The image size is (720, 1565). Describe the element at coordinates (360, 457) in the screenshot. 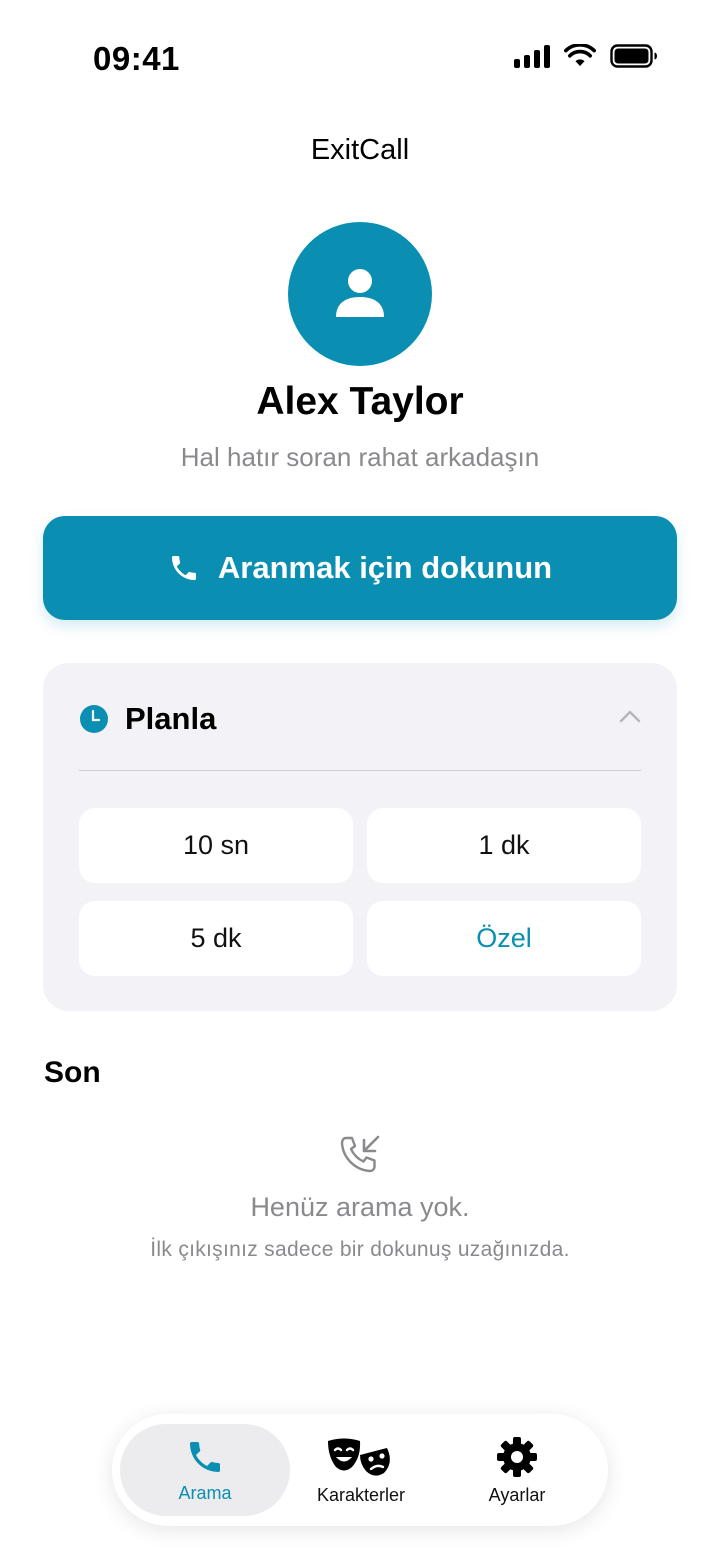

I see `character-description: Hal hatır soran rahat arkadaşın` at that location.